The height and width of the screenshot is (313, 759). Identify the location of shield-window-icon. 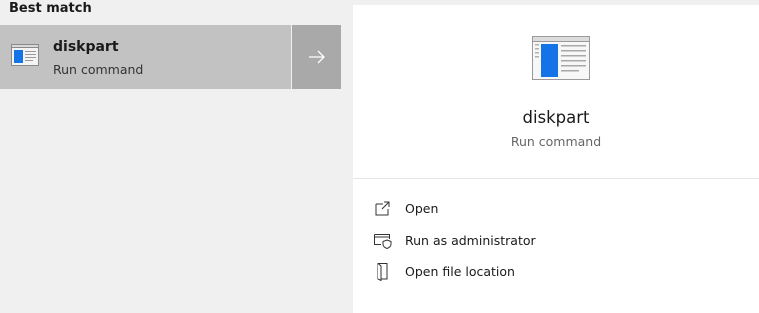
(383, 240).